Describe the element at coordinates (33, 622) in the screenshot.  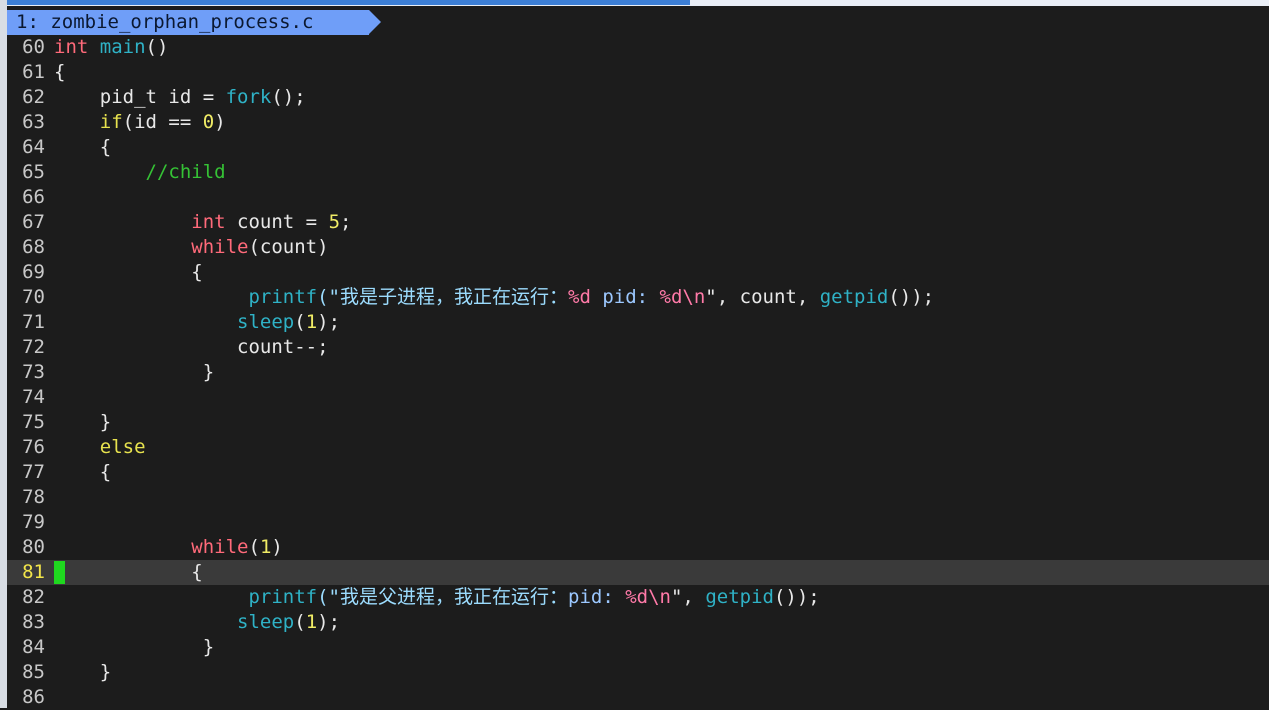
I see `line-number: 83` at that location.